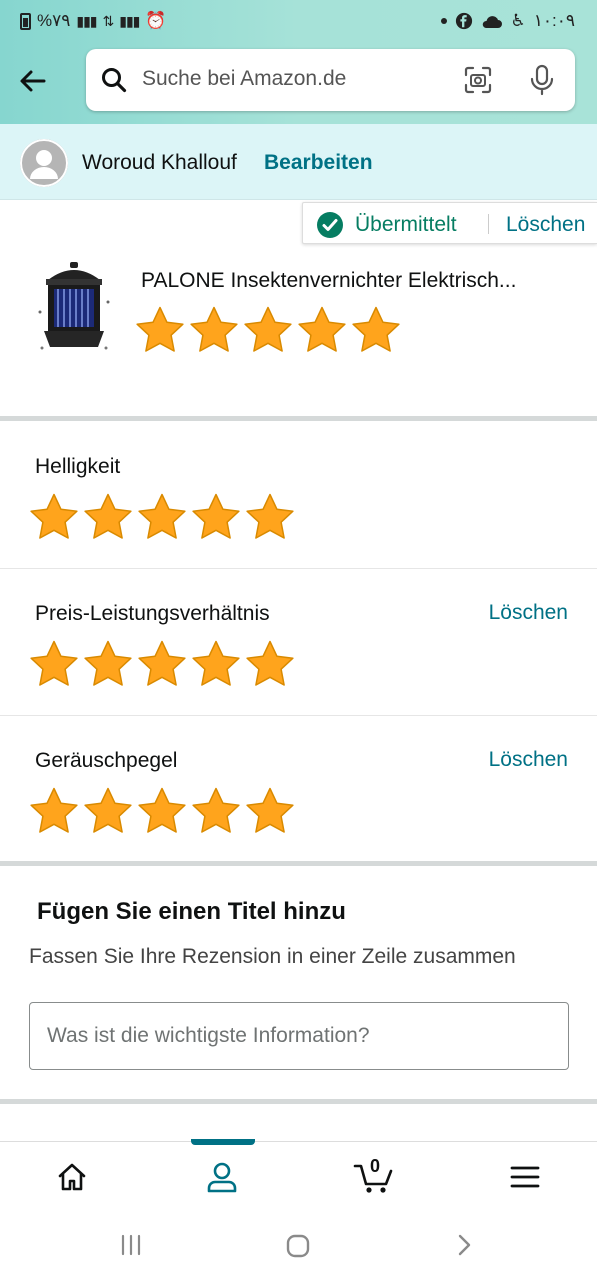 This screenshot has width=597, height=1280. Describe the element at coordinates (129, 20) in the screenshot. I see `signal-icon-2: ▮▮▮` at that location.